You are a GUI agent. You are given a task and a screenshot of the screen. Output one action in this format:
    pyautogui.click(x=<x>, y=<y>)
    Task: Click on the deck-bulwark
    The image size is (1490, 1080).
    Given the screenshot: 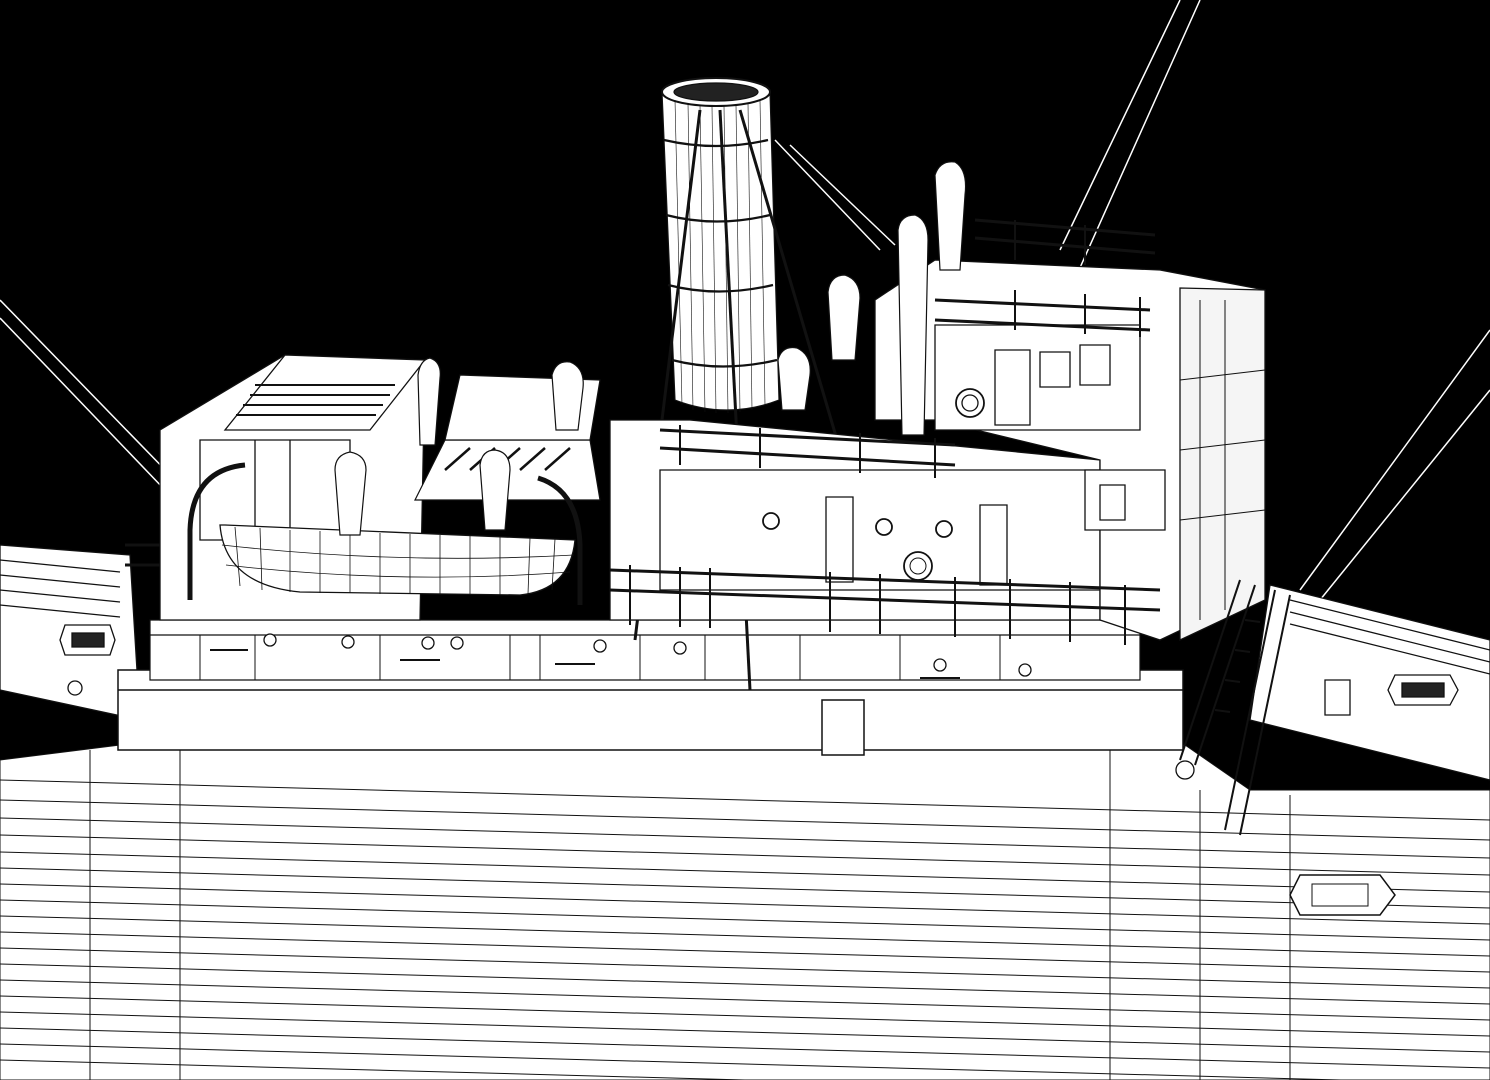 What is the action you would take?
    pyautogui.click(x=650, y=712)
    